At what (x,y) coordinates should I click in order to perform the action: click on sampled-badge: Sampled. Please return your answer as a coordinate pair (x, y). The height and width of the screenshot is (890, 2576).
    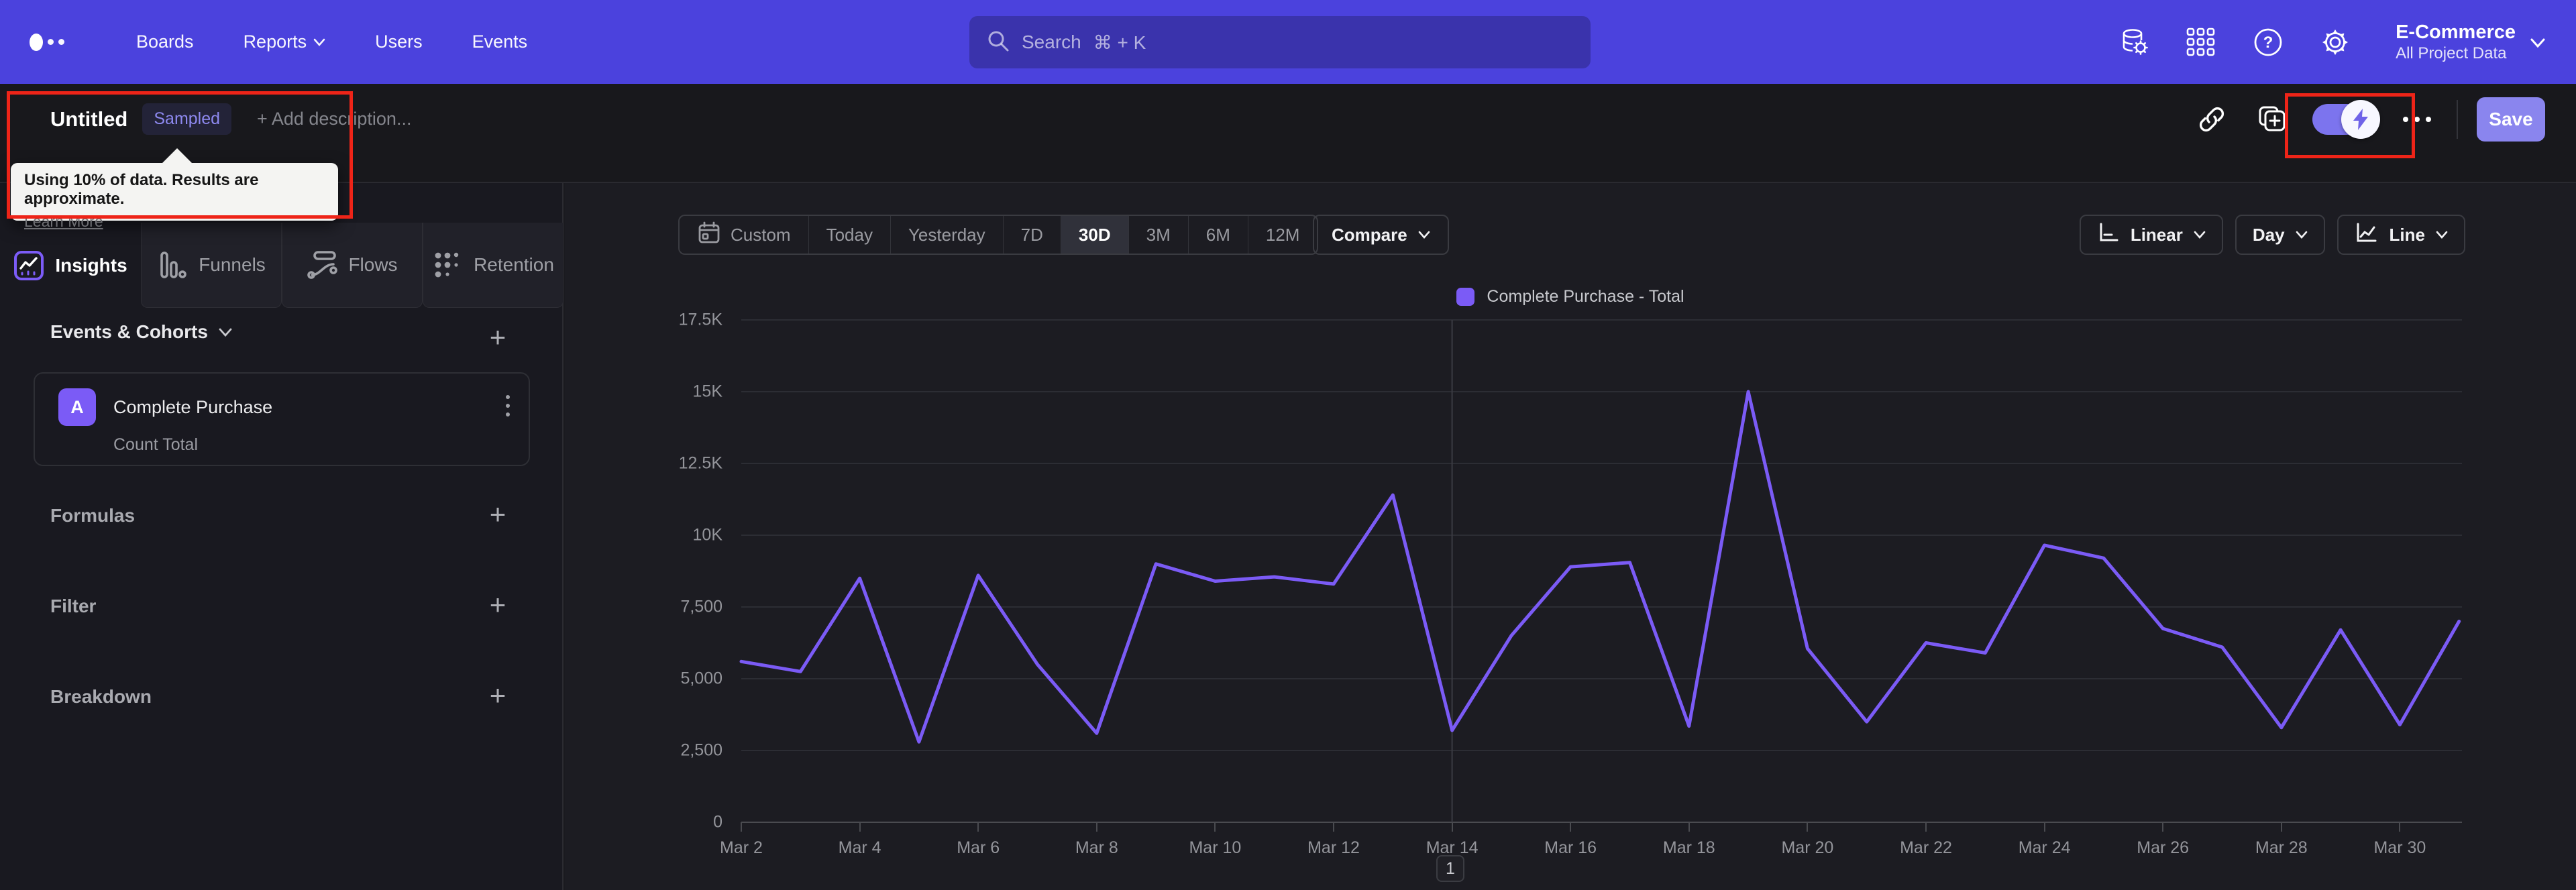
    Looking at the image, I should click on (187, 119).